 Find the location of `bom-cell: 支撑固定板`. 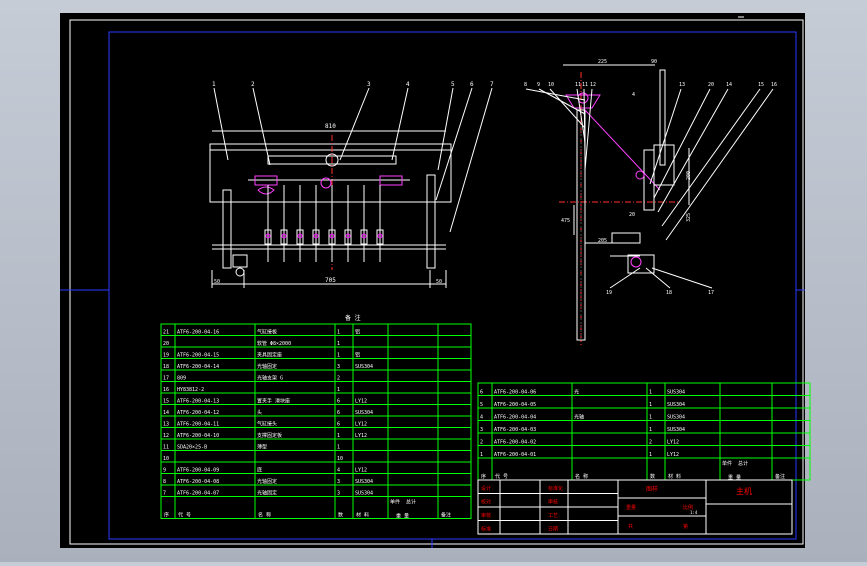

bom-cell: 支撑固定板 is located at coordinates (269, 435).